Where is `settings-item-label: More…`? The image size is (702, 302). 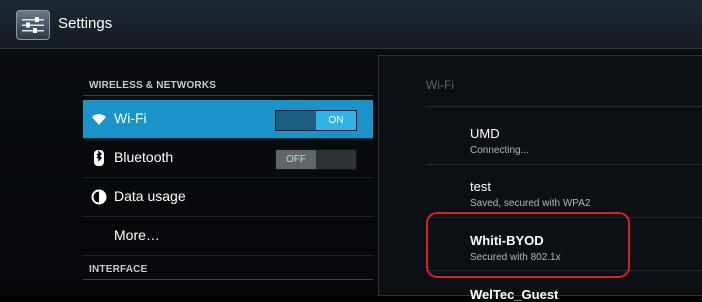 settings-item-label: More… is located at coordinates (137, 235).